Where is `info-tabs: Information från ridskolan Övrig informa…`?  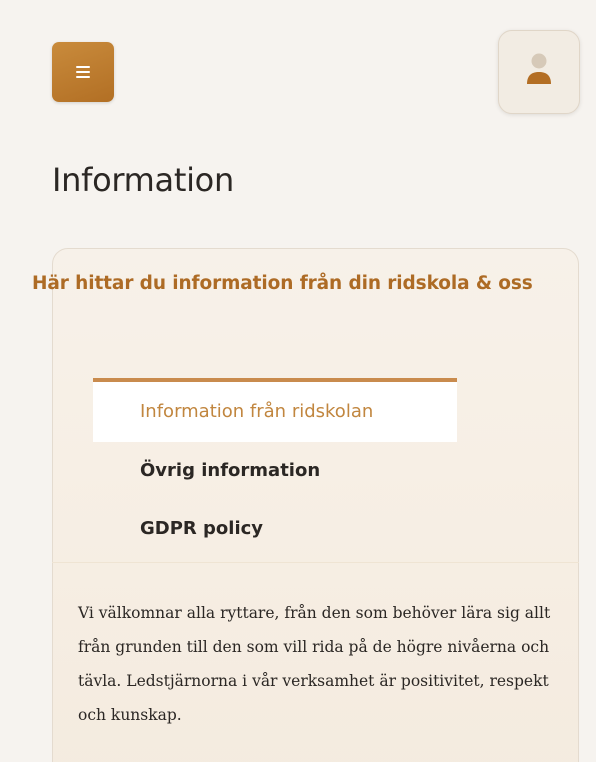 info-tabs: Information från ridskolan Övrig informa… is located at coordinates (275, 468).